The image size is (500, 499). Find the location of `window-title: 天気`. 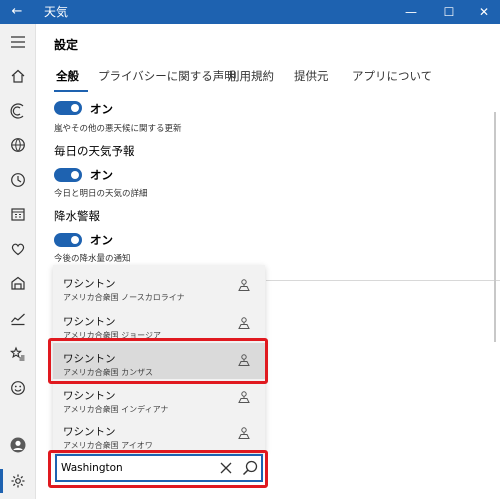

window-title: 天気 is located at coordinates (56, 12).